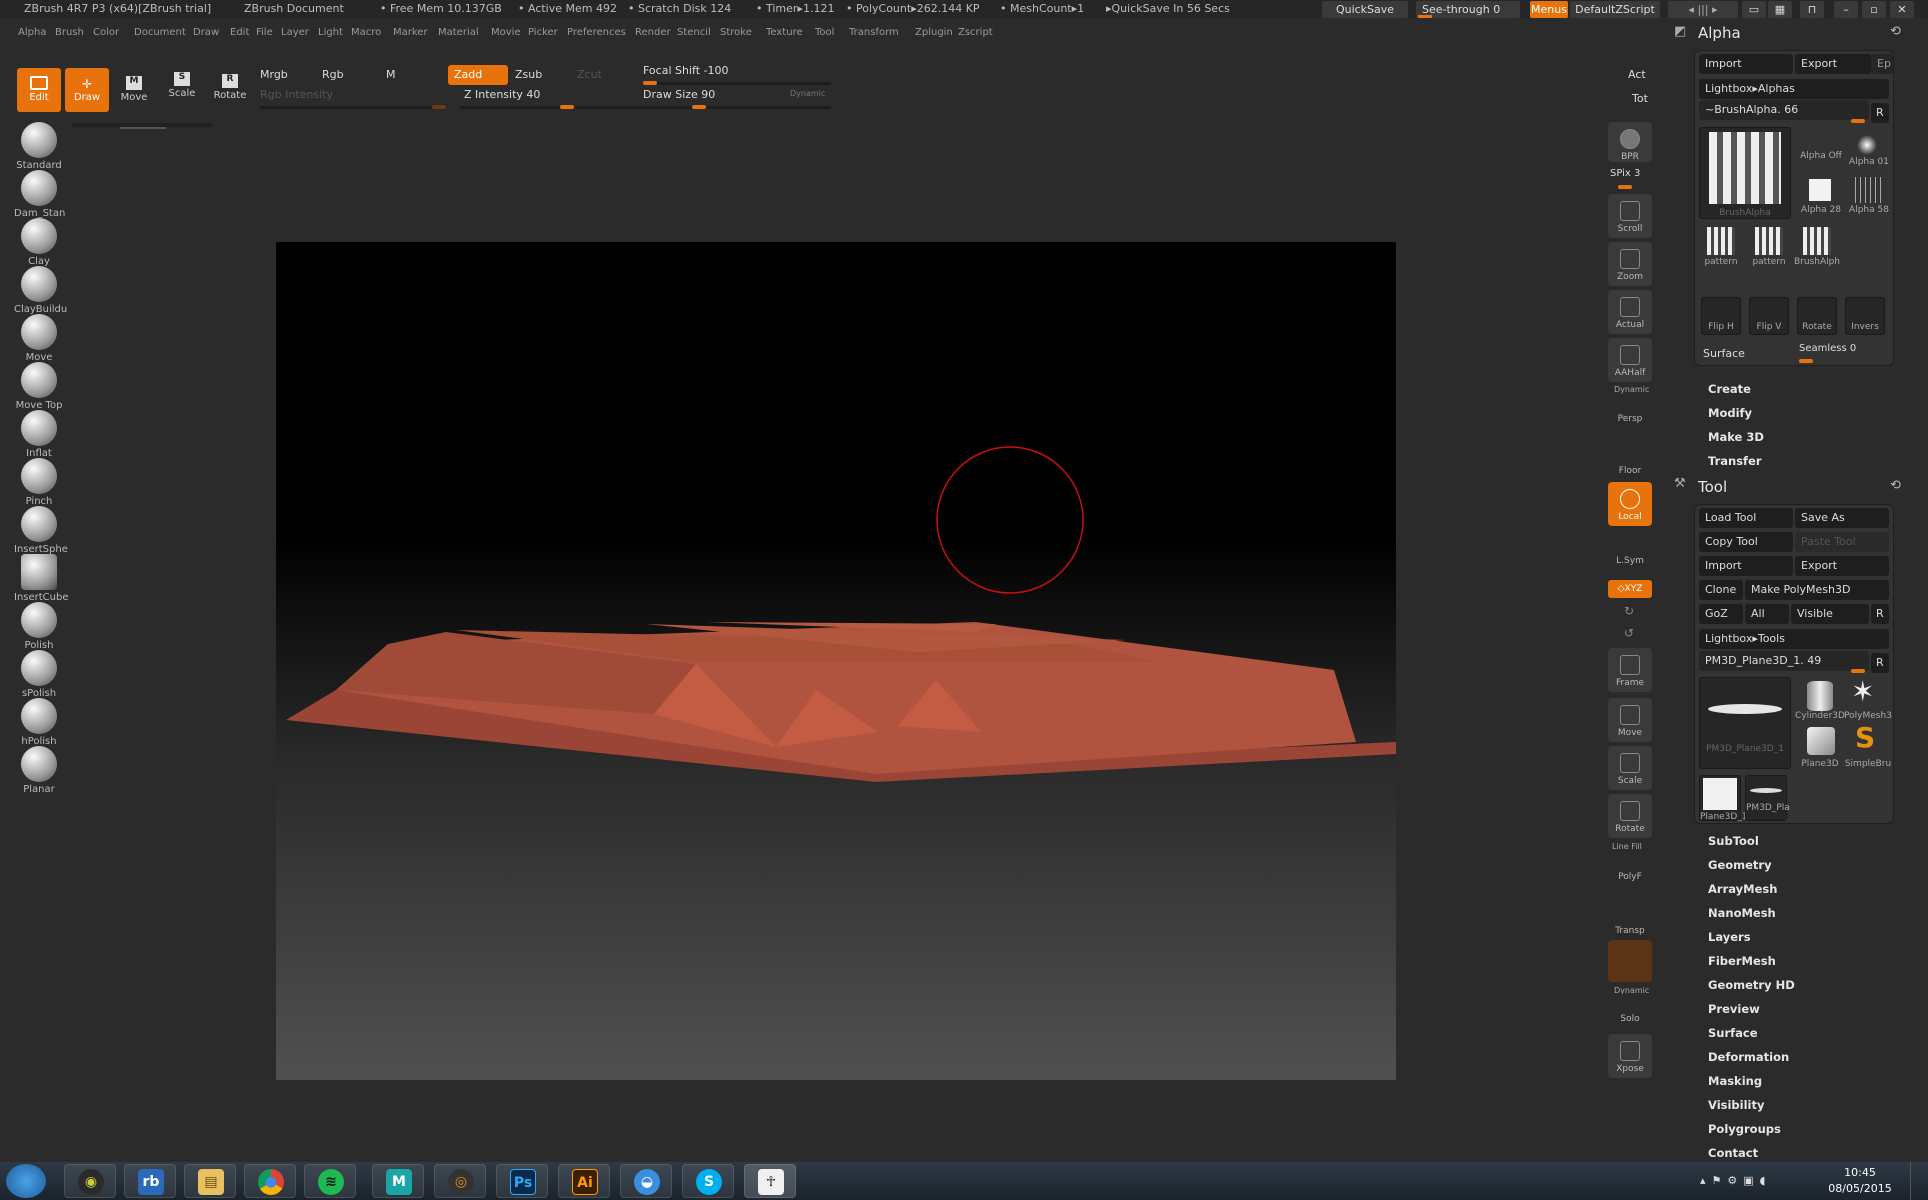  I want to click on draw-size-slider: Draw Size 90, so click(679, 94).